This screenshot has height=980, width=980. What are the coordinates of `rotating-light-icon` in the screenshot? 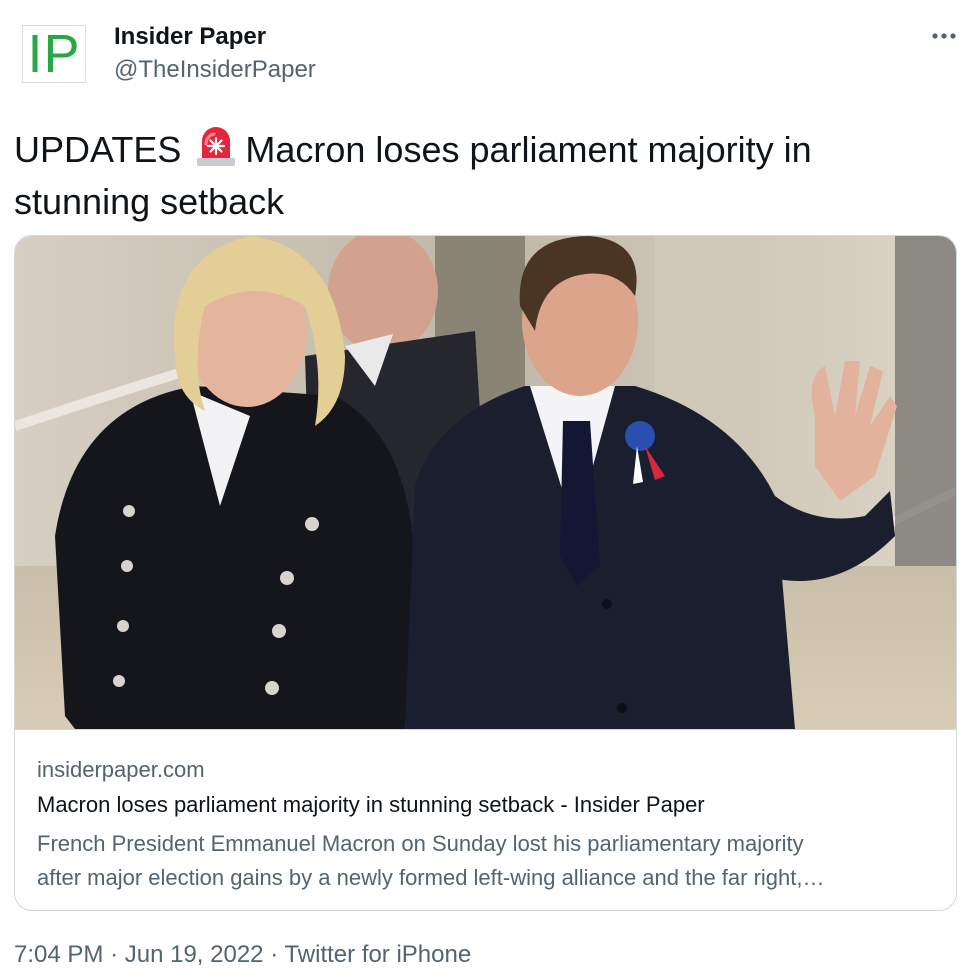 It's located at (216, 150).